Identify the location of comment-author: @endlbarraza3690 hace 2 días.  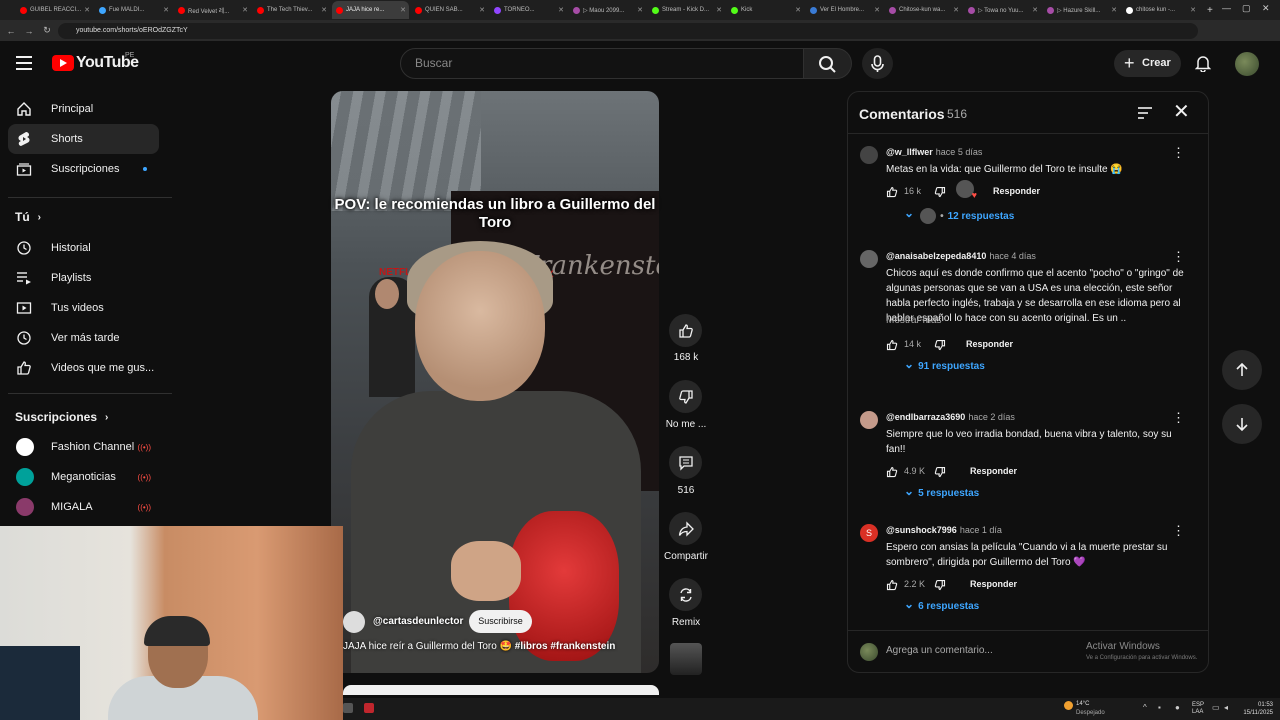
(950, 417).